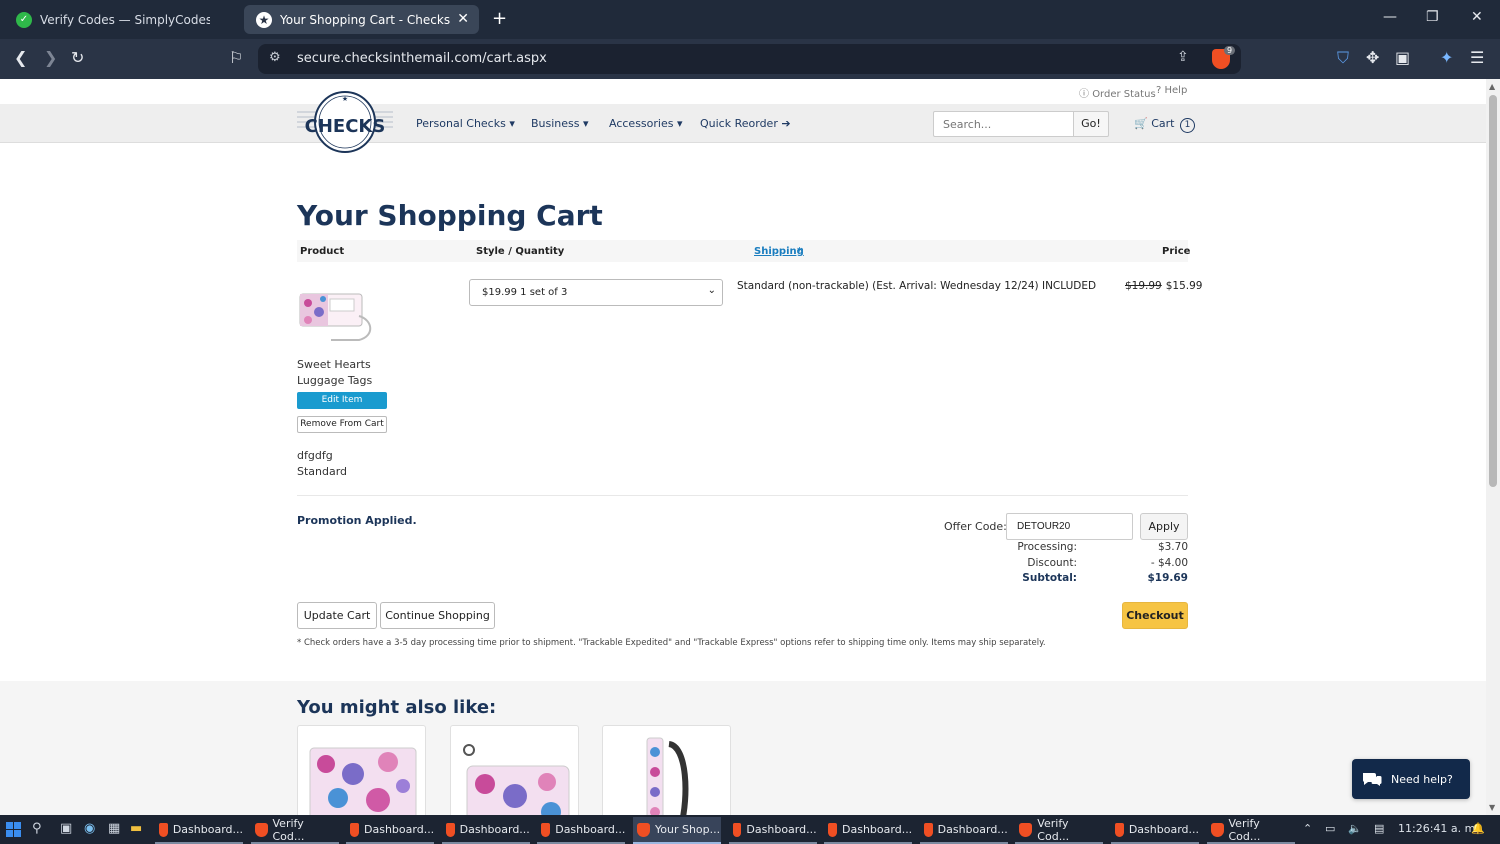 The height and width of the screenshot is (844, 1500). What do you see at coordinates (122, 19) in the screenshot?
I see `tab-verify-codes: ✓ Verify Codes — SimplyCodes` at bounding box center [122, 19].